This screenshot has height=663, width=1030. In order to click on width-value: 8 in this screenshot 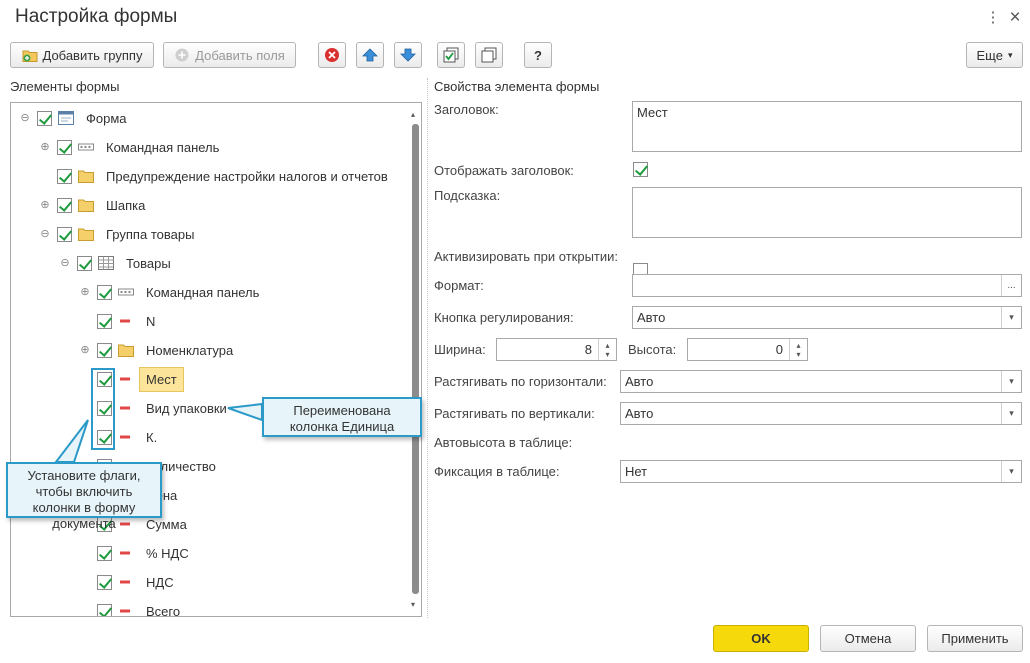, I will do `click(588, 349)`.